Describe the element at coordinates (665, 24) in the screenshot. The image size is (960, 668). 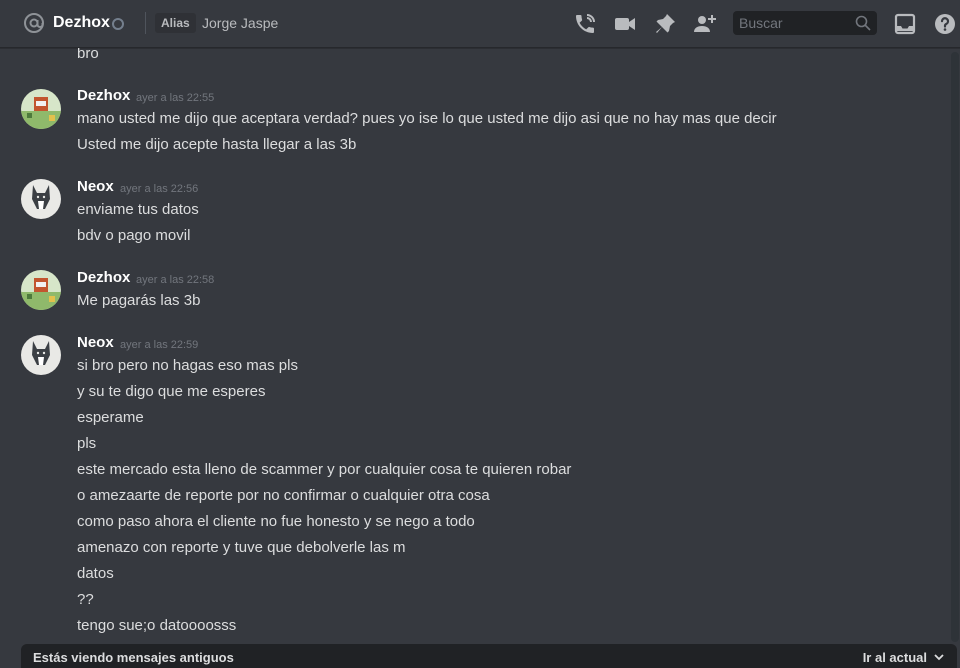
I see `pin-icon` at that location.